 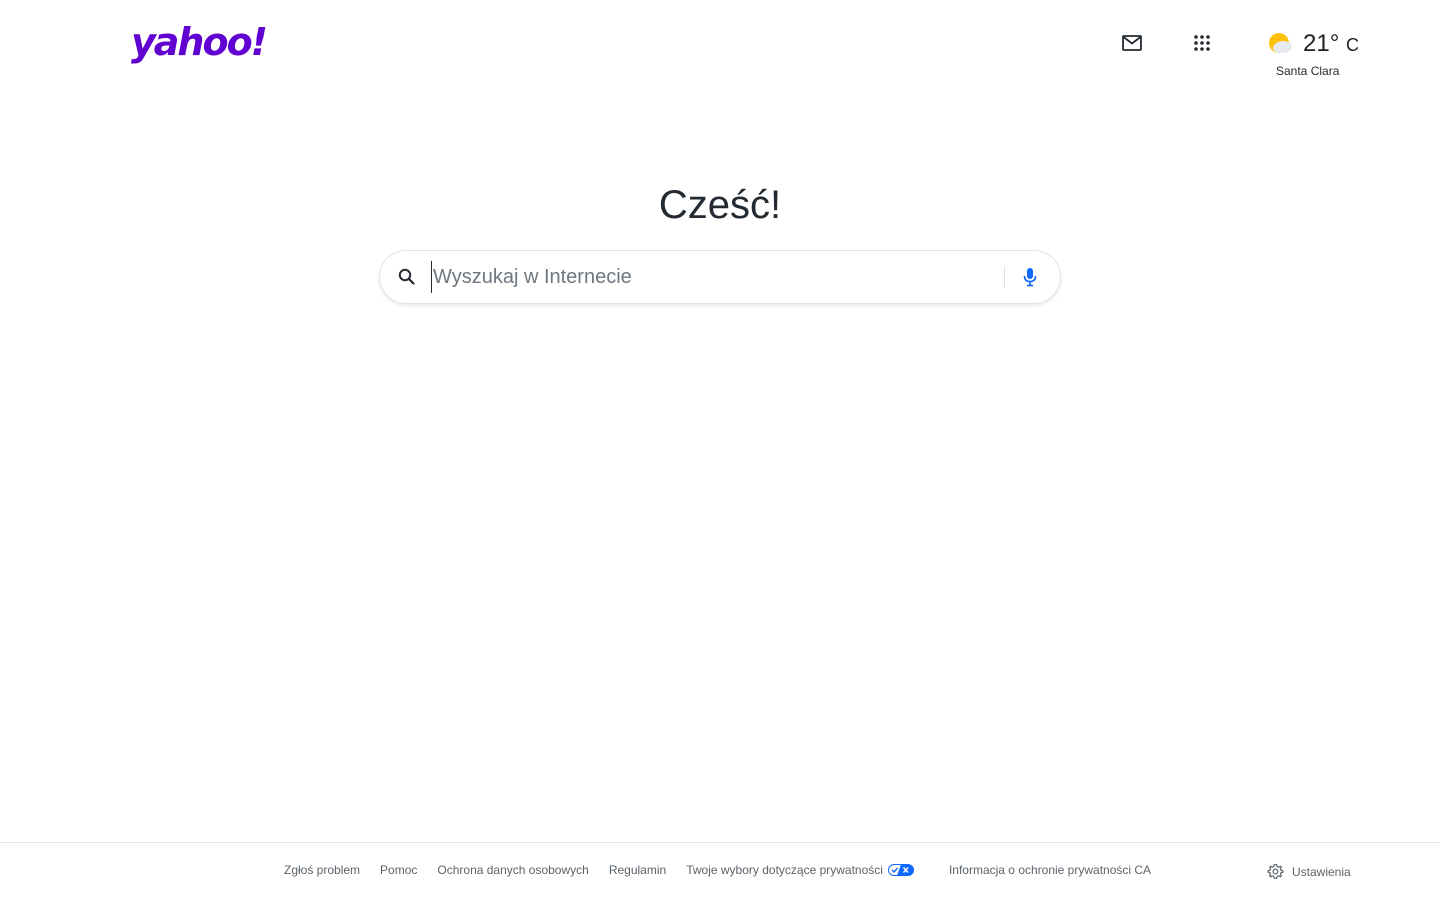 What do you see at coordinates (1280, 43) in the screenshot?
I see `partly-cloudy-icon` at bounding box center [1280, 43].